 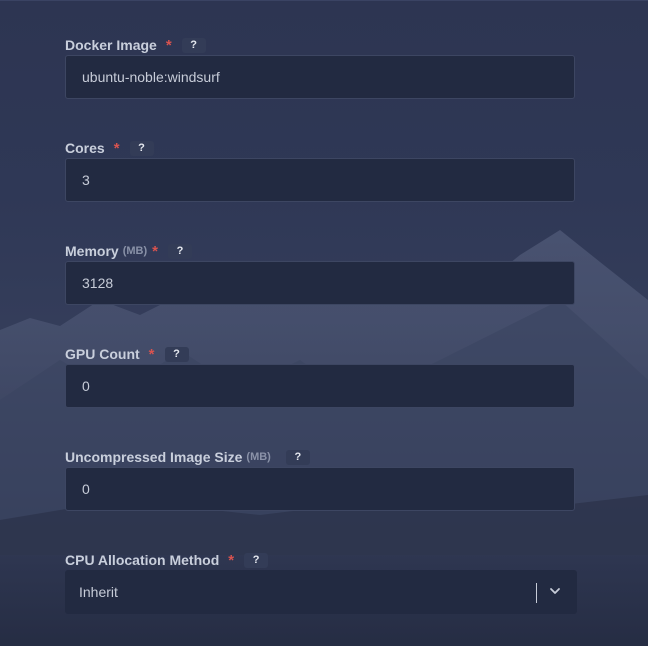 I want to click on unit-memory: (MB), so click(x=135, y=251).